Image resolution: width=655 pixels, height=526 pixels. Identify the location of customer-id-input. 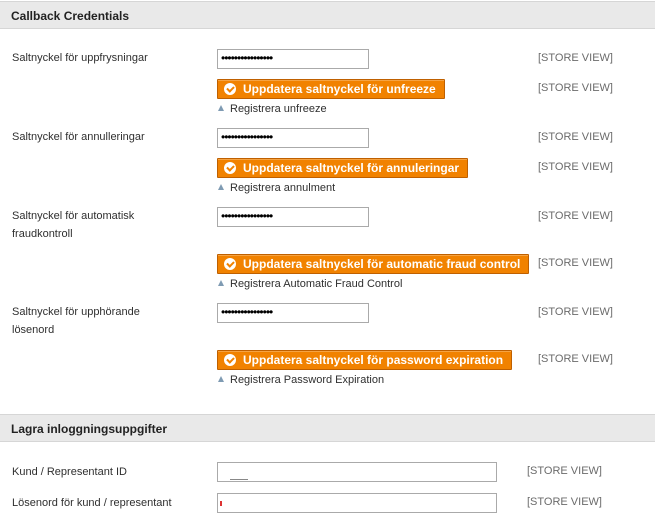
(357, 472).